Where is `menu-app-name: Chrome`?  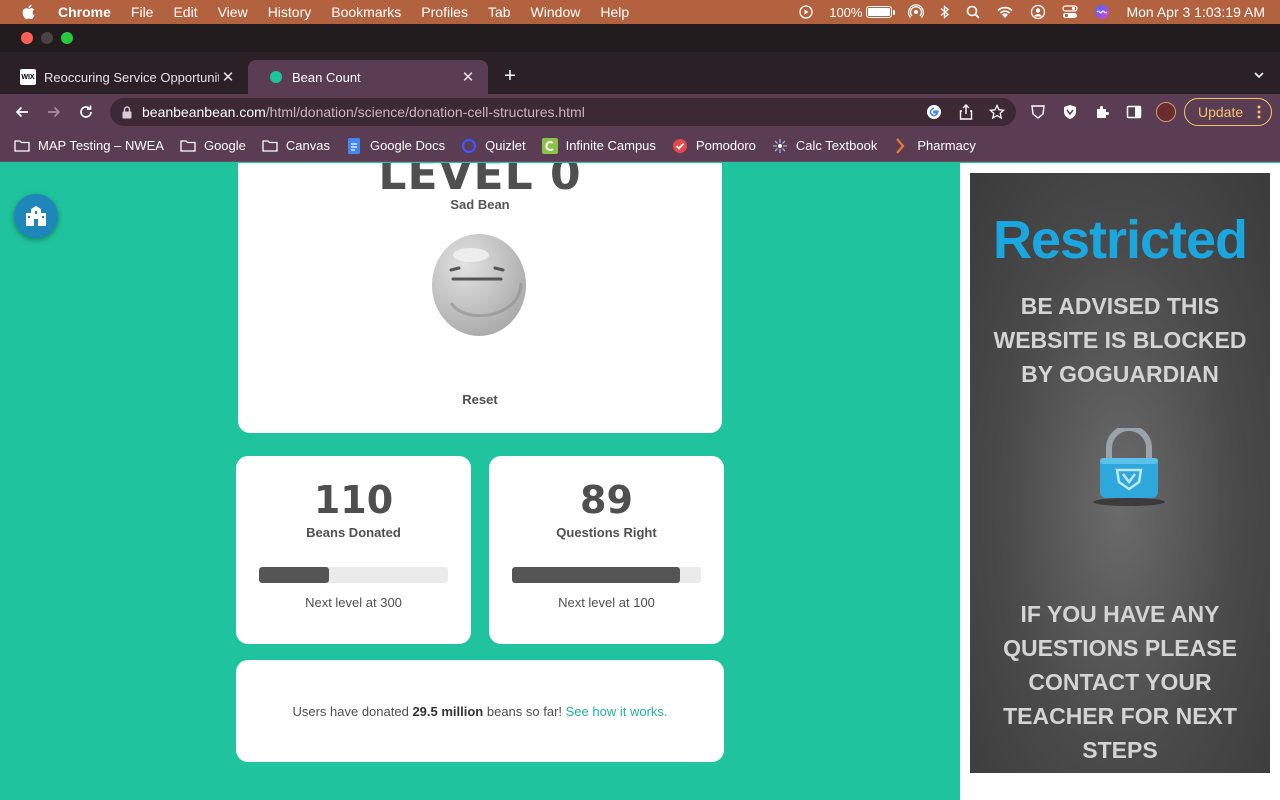
menu-app-name: Chrome is located at coordinates (84, 12).